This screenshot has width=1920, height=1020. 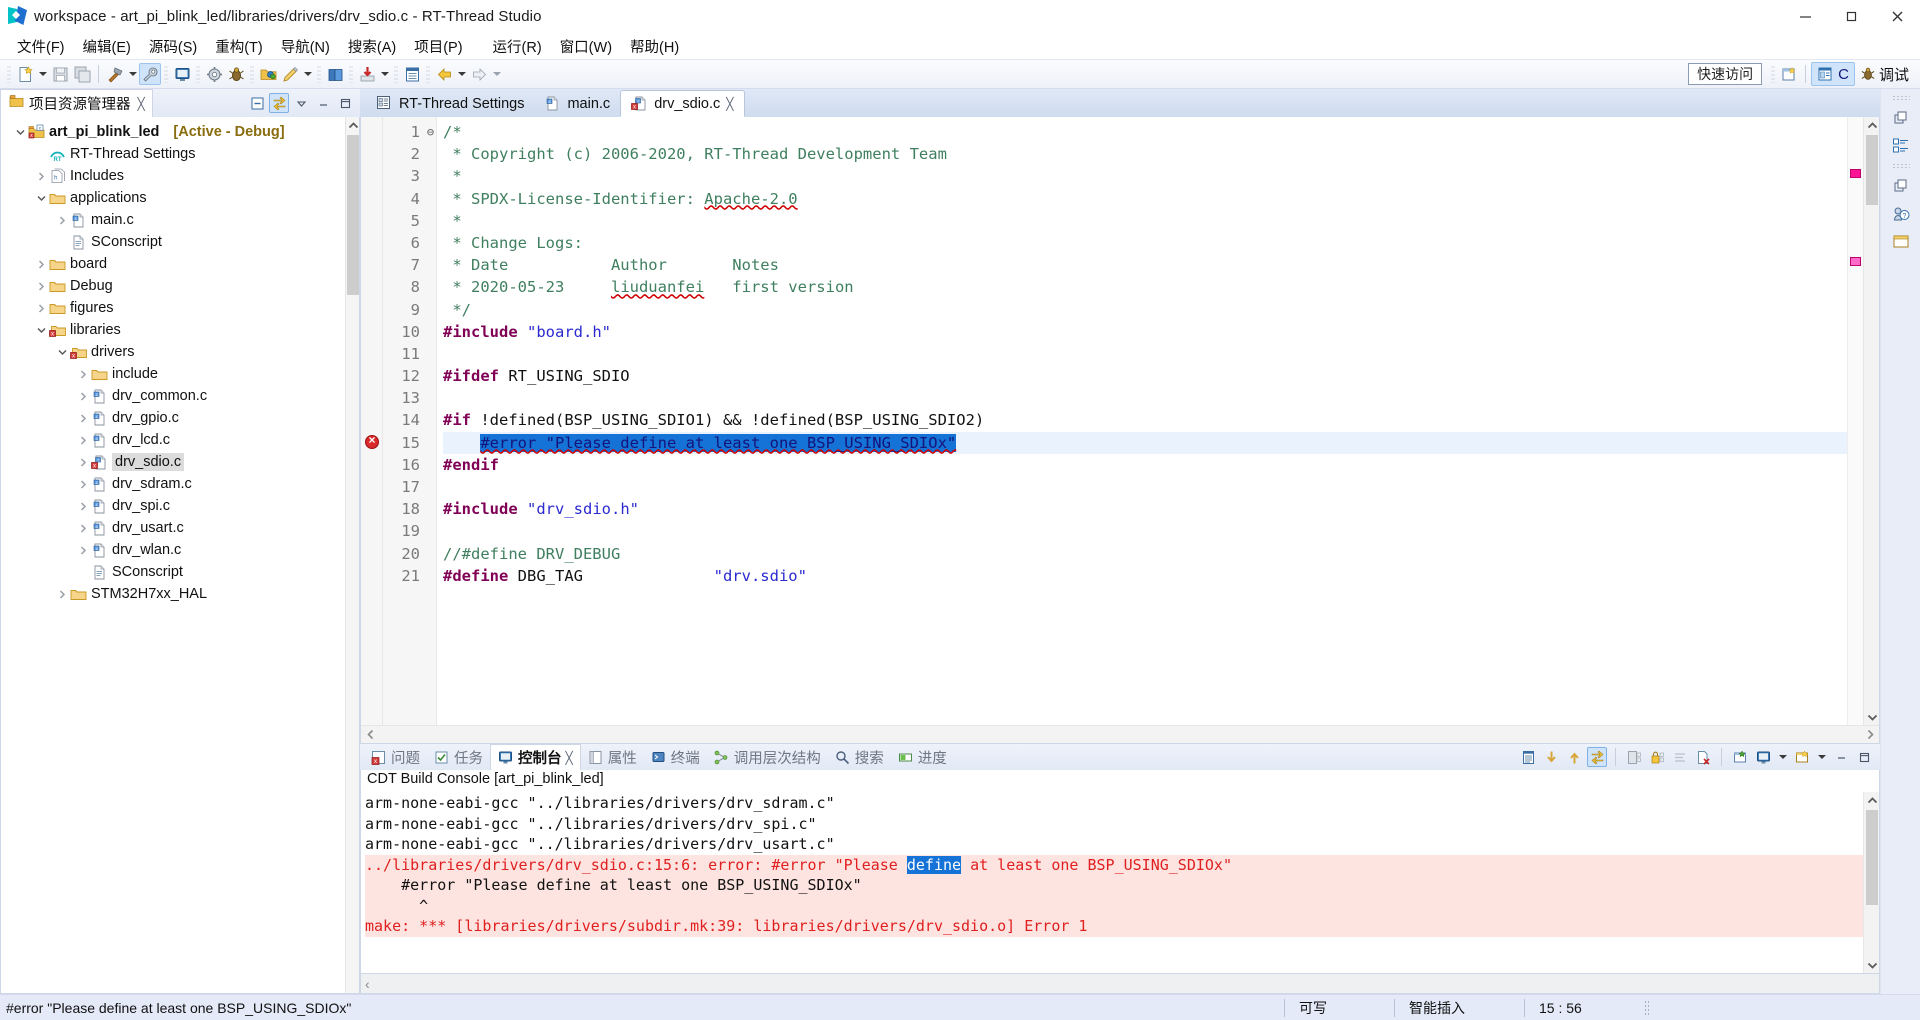 I want to click on tree-item-stm32h7xx_hal: STM32H7xx_HAL, so click(x=180, y=594).